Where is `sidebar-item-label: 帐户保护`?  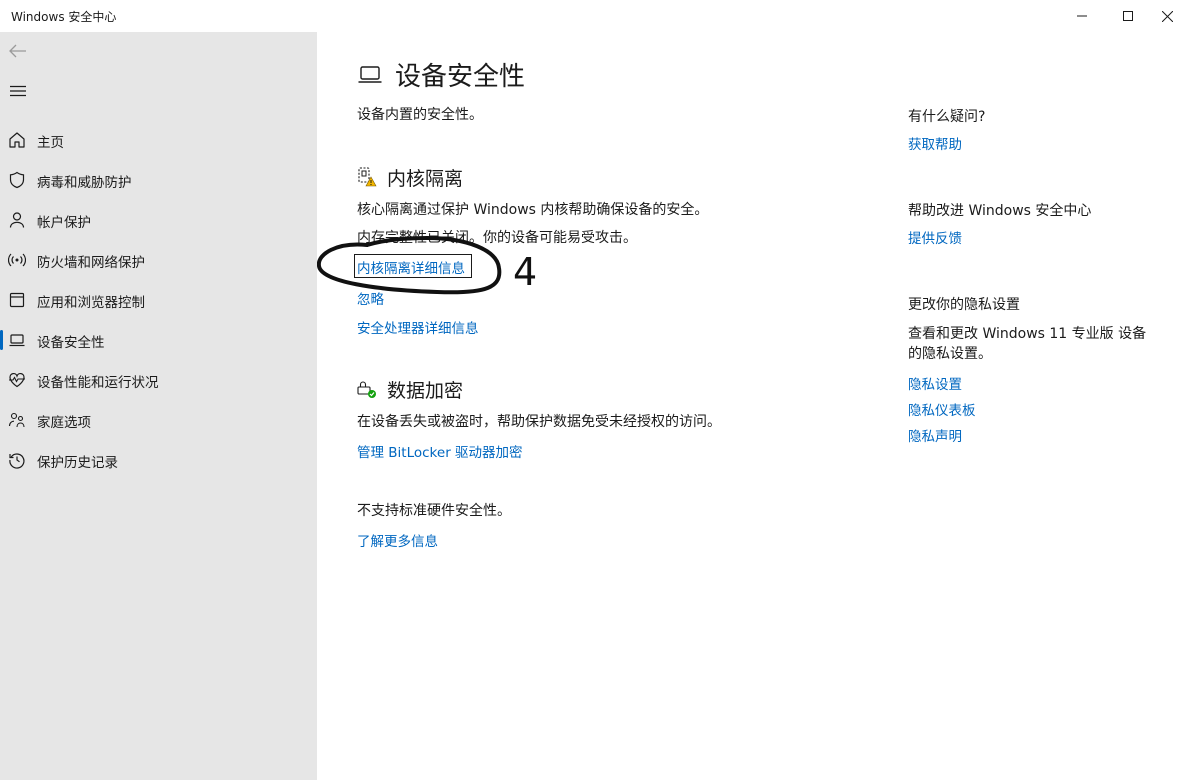 sidebar-item-label: 帐户保护 is located at coordinates (64, 223).